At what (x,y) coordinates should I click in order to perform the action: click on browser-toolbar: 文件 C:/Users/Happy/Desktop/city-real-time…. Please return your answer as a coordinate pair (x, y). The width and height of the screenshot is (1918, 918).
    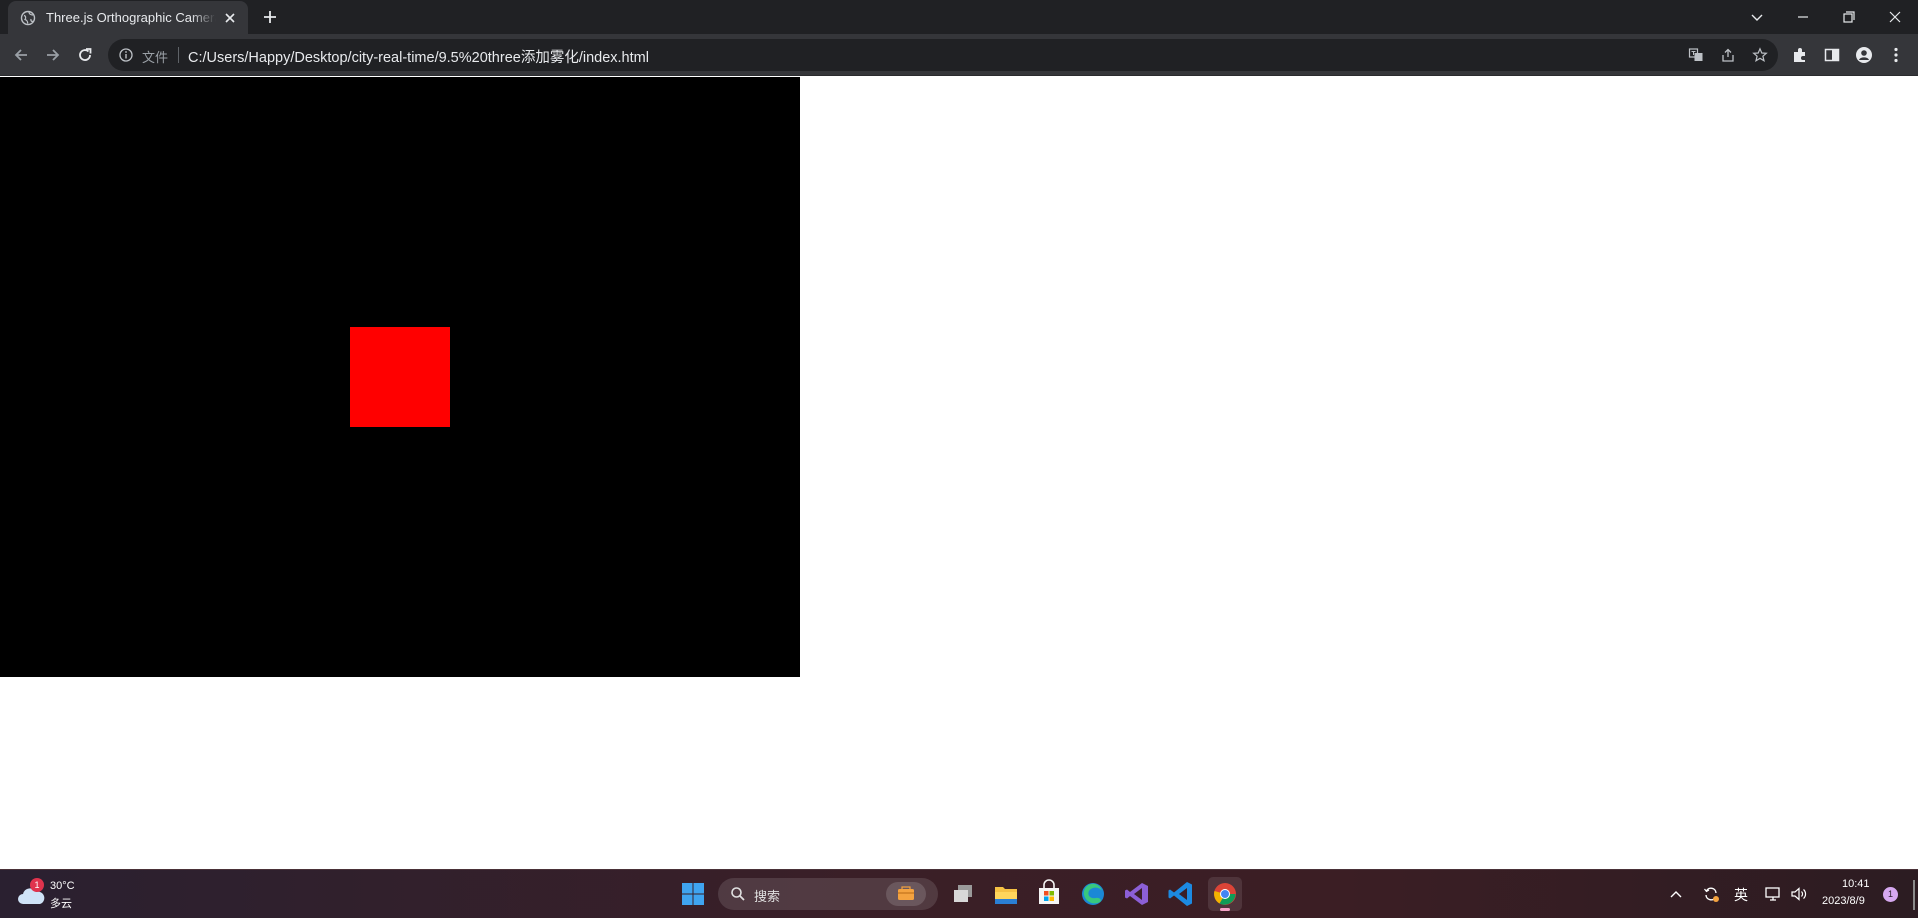
    Looking at the image, I should click on (959, 55).